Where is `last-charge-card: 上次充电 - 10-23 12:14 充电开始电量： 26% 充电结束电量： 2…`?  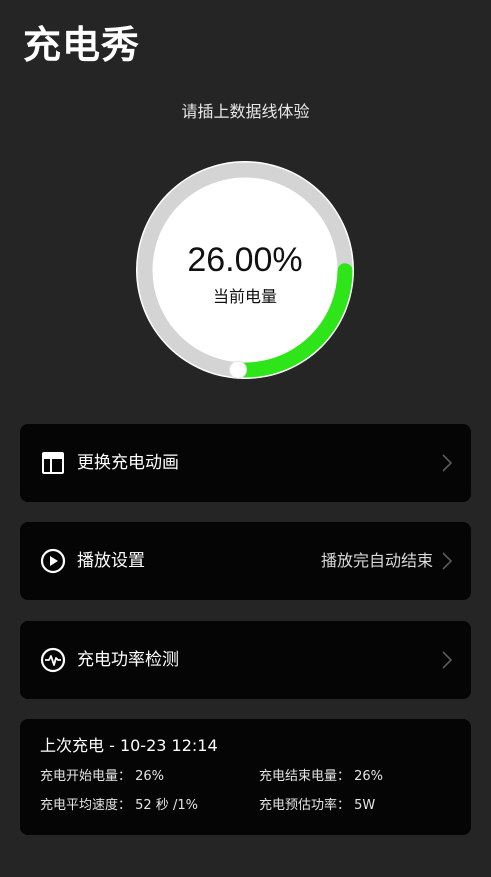
last-charge-card: 上次充电 - 10-23 12:14 充电开始电量： 26% 充电结束电量： 2… is located at coordinates (245, 777).